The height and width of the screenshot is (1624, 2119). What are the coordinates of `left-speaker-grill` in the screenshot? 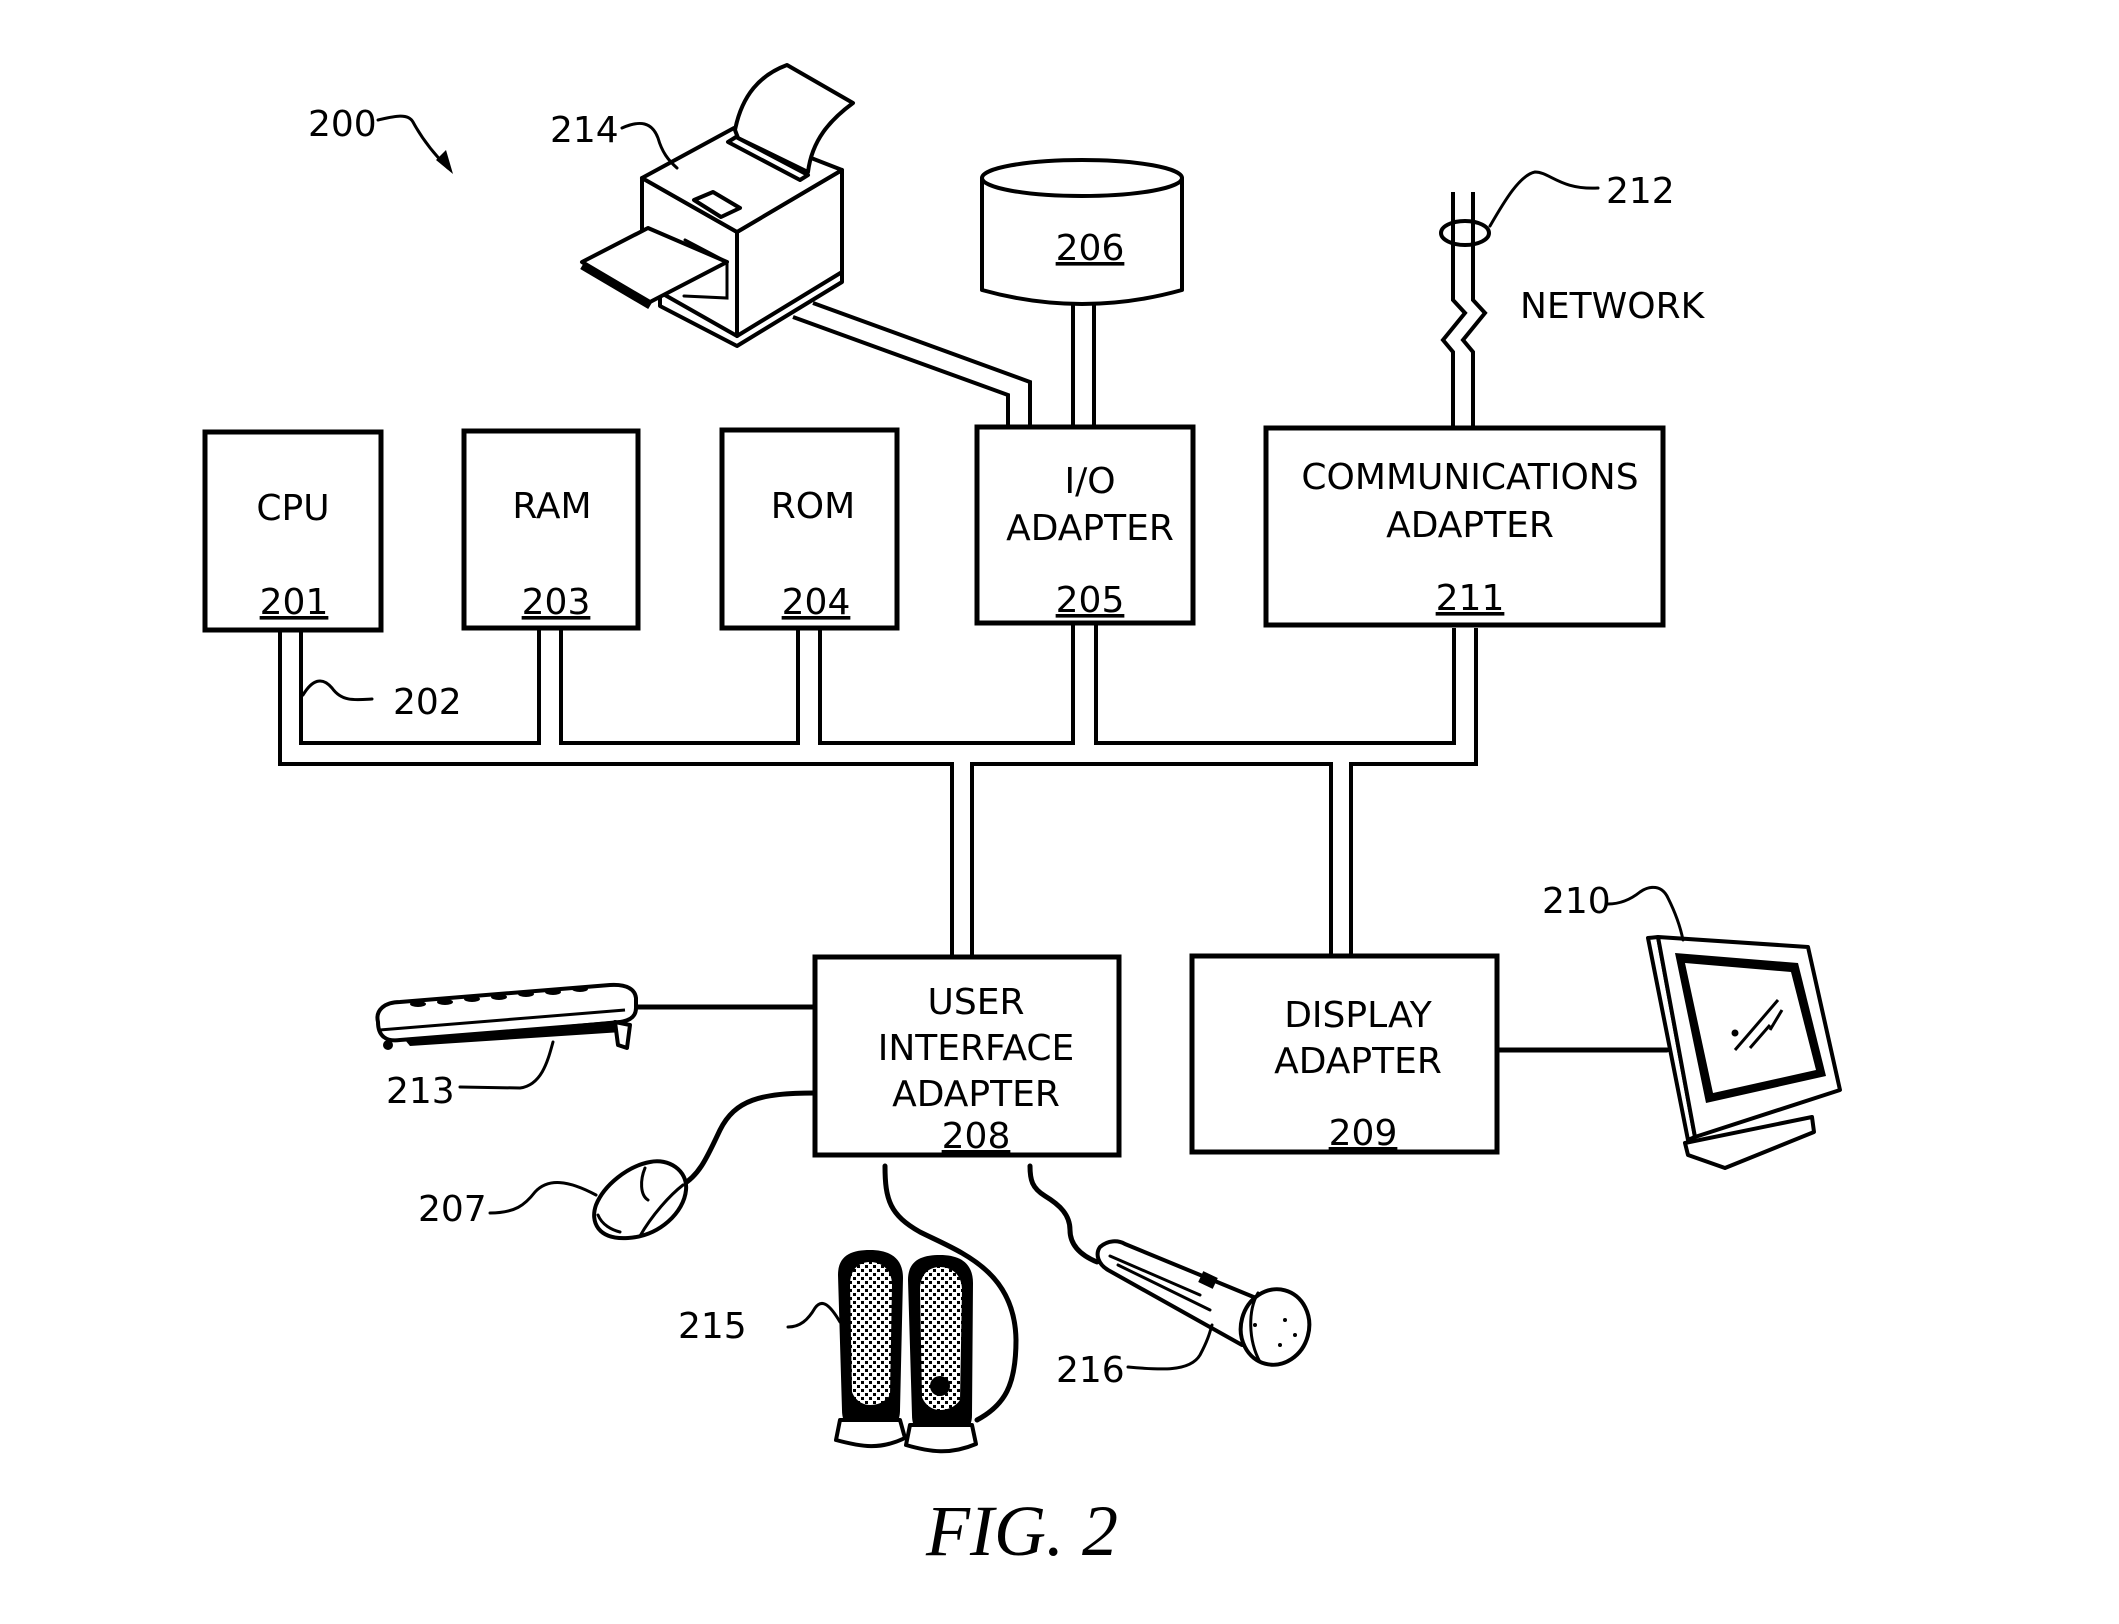 It's located at (871, 1333).